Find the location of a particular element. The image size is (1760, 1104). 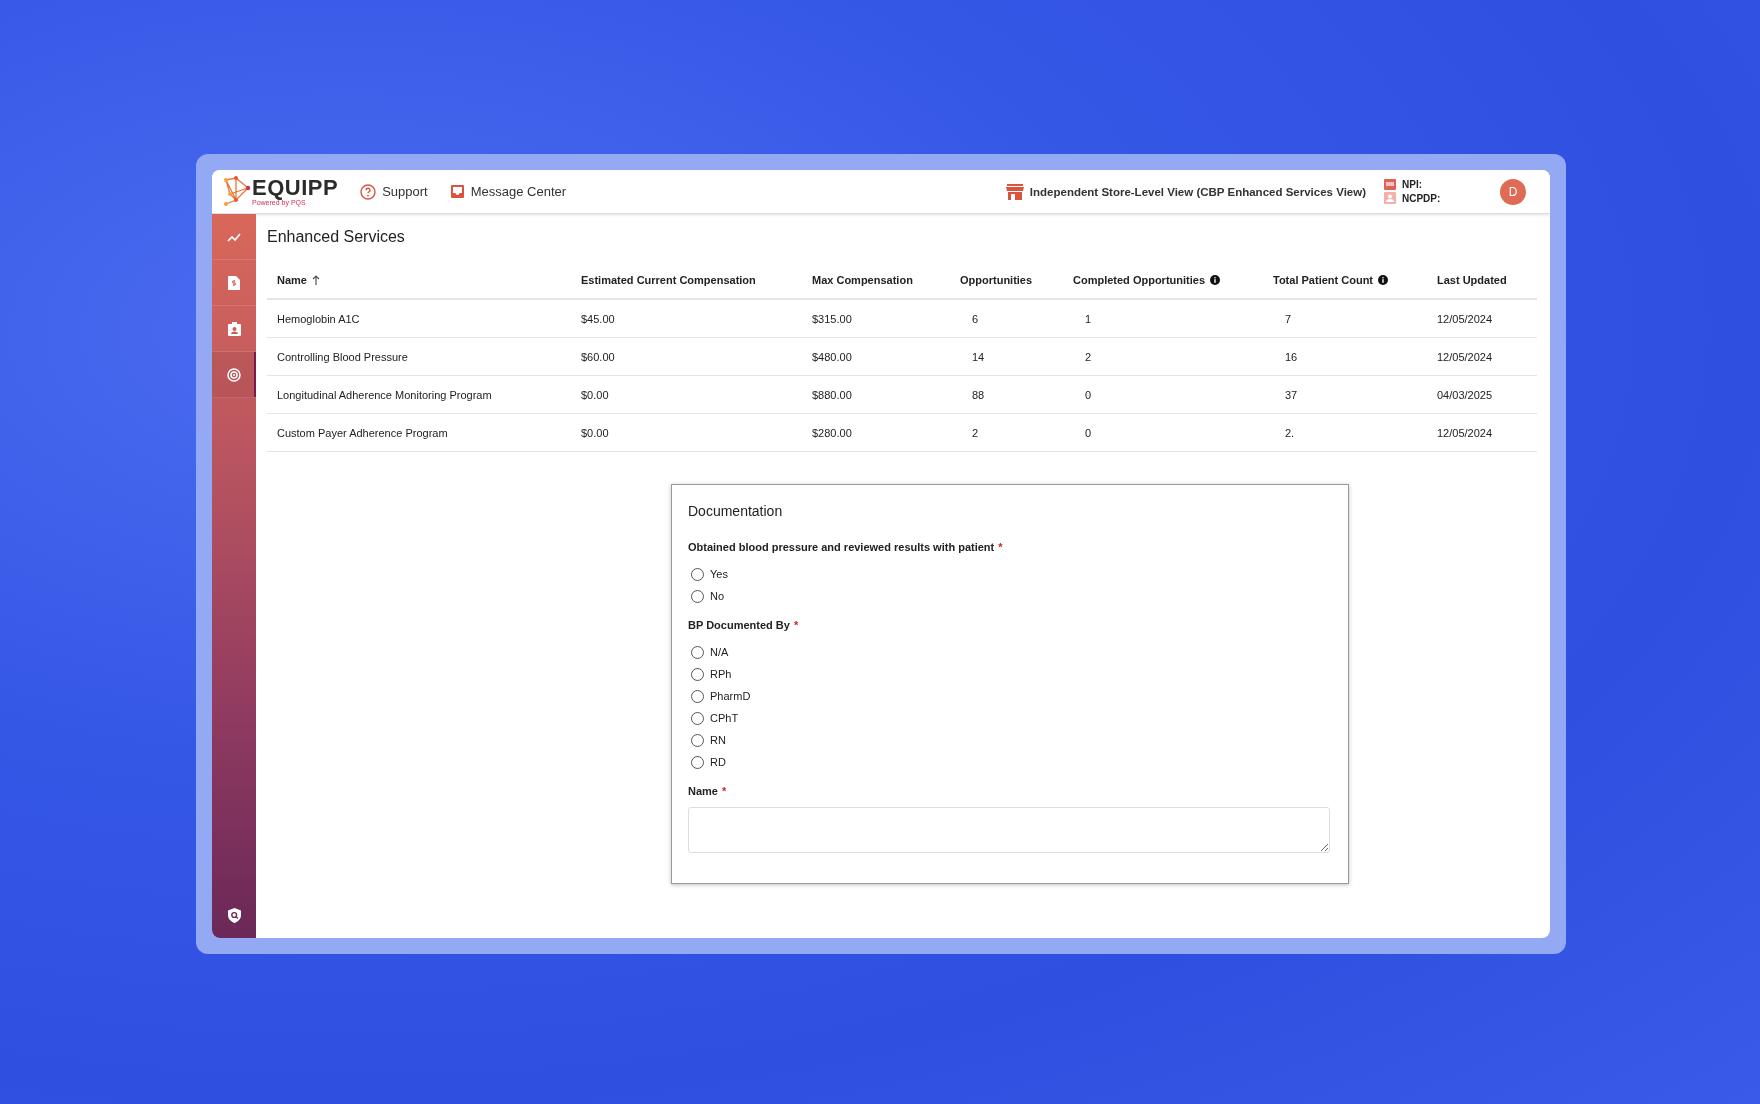

field-label: Obtained blood pressure and reviewed results with patient is located at coordinates (841, 547).